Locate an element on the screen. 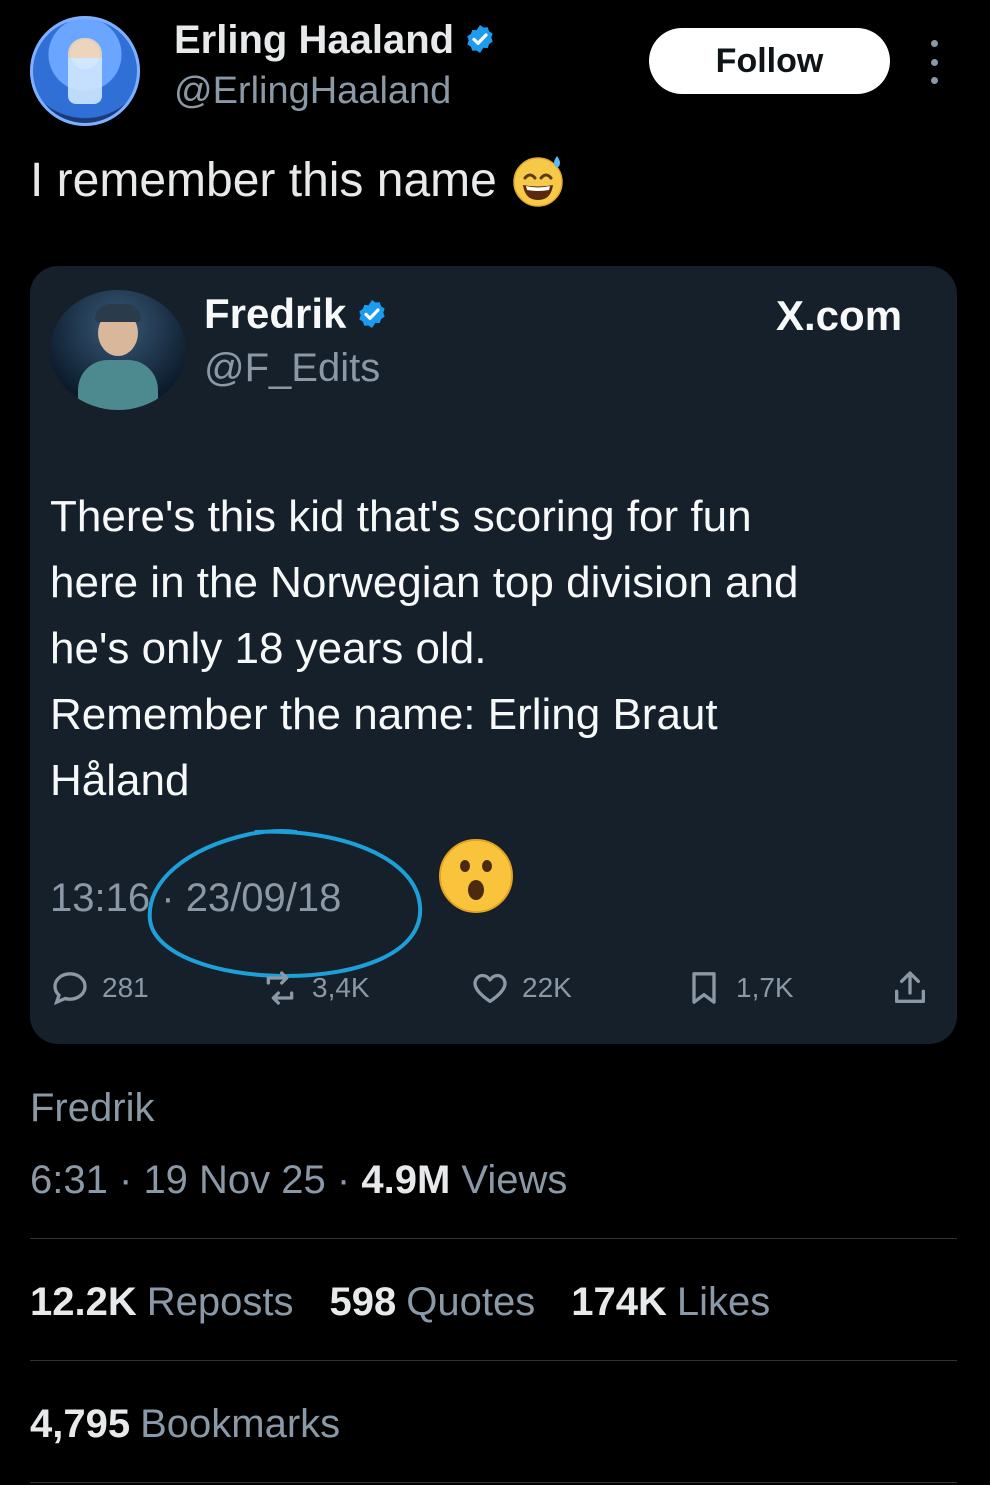 The height and width of the screenshot is (1485, 990). quotes-count: 598 is located at coordinates (363, 1302).